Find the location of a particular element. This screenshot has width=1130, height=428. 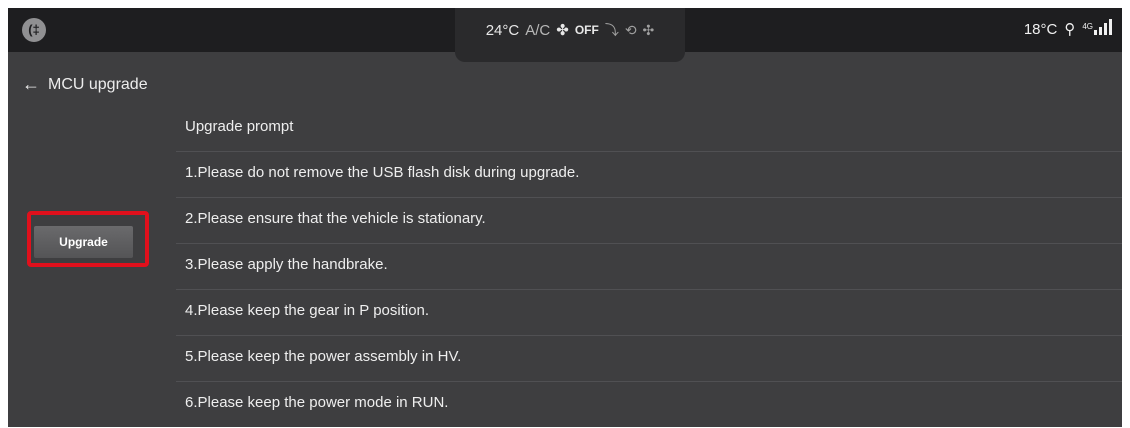

set-temperature: 24°C is located at coordinates (503, 30).